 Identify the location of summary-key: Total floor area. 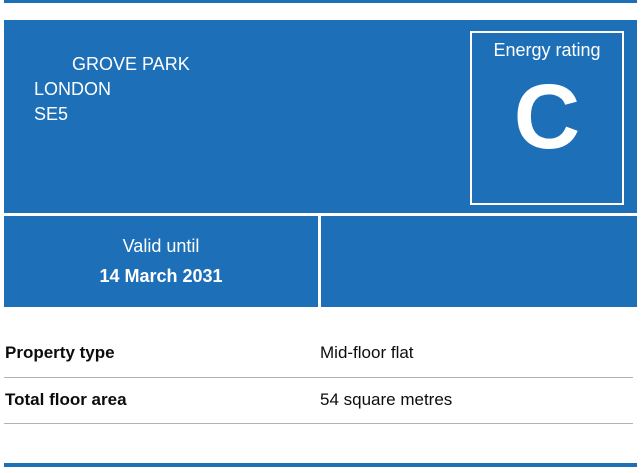
(66, 399).